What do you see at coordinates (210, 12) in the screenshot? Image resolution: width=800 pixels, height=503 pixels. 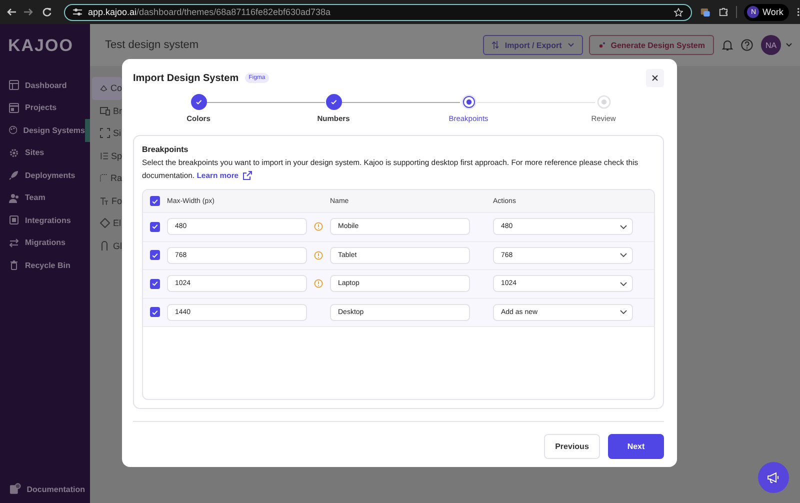 I see `url-text: app.kajoo.ai/dashboard/themes/68a87116fe82ebf630ad738a` at bounding box center [210, 12].